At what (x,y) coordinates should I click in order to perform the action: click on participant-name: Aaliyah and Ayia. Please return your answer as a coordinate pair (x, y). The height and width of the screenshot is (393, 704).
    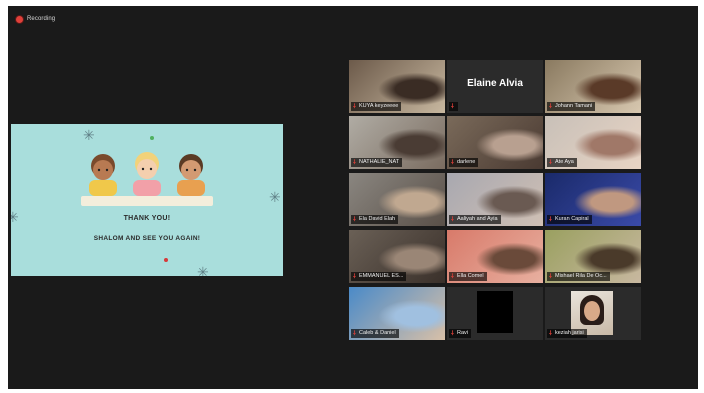
    Looking at the image, I should click on (477, 219).